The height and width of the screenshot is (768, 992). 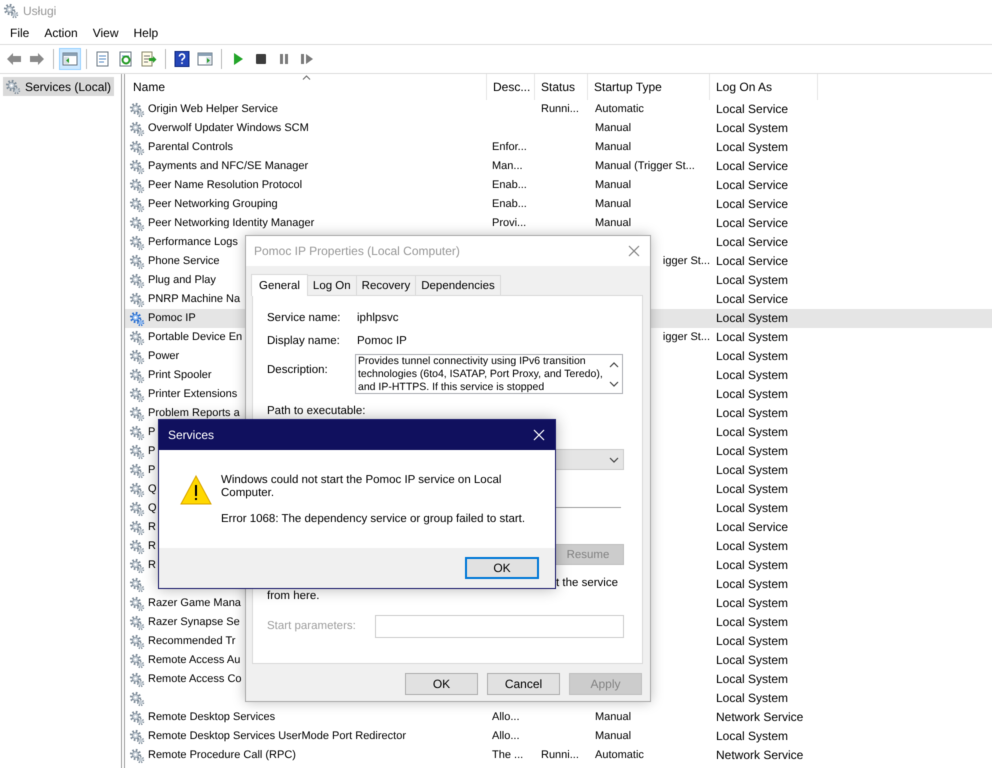 What do you see at coordinates (39, 11) in the screenshot?
I see `window-title: Usługi` at bounding box center [39, 11].